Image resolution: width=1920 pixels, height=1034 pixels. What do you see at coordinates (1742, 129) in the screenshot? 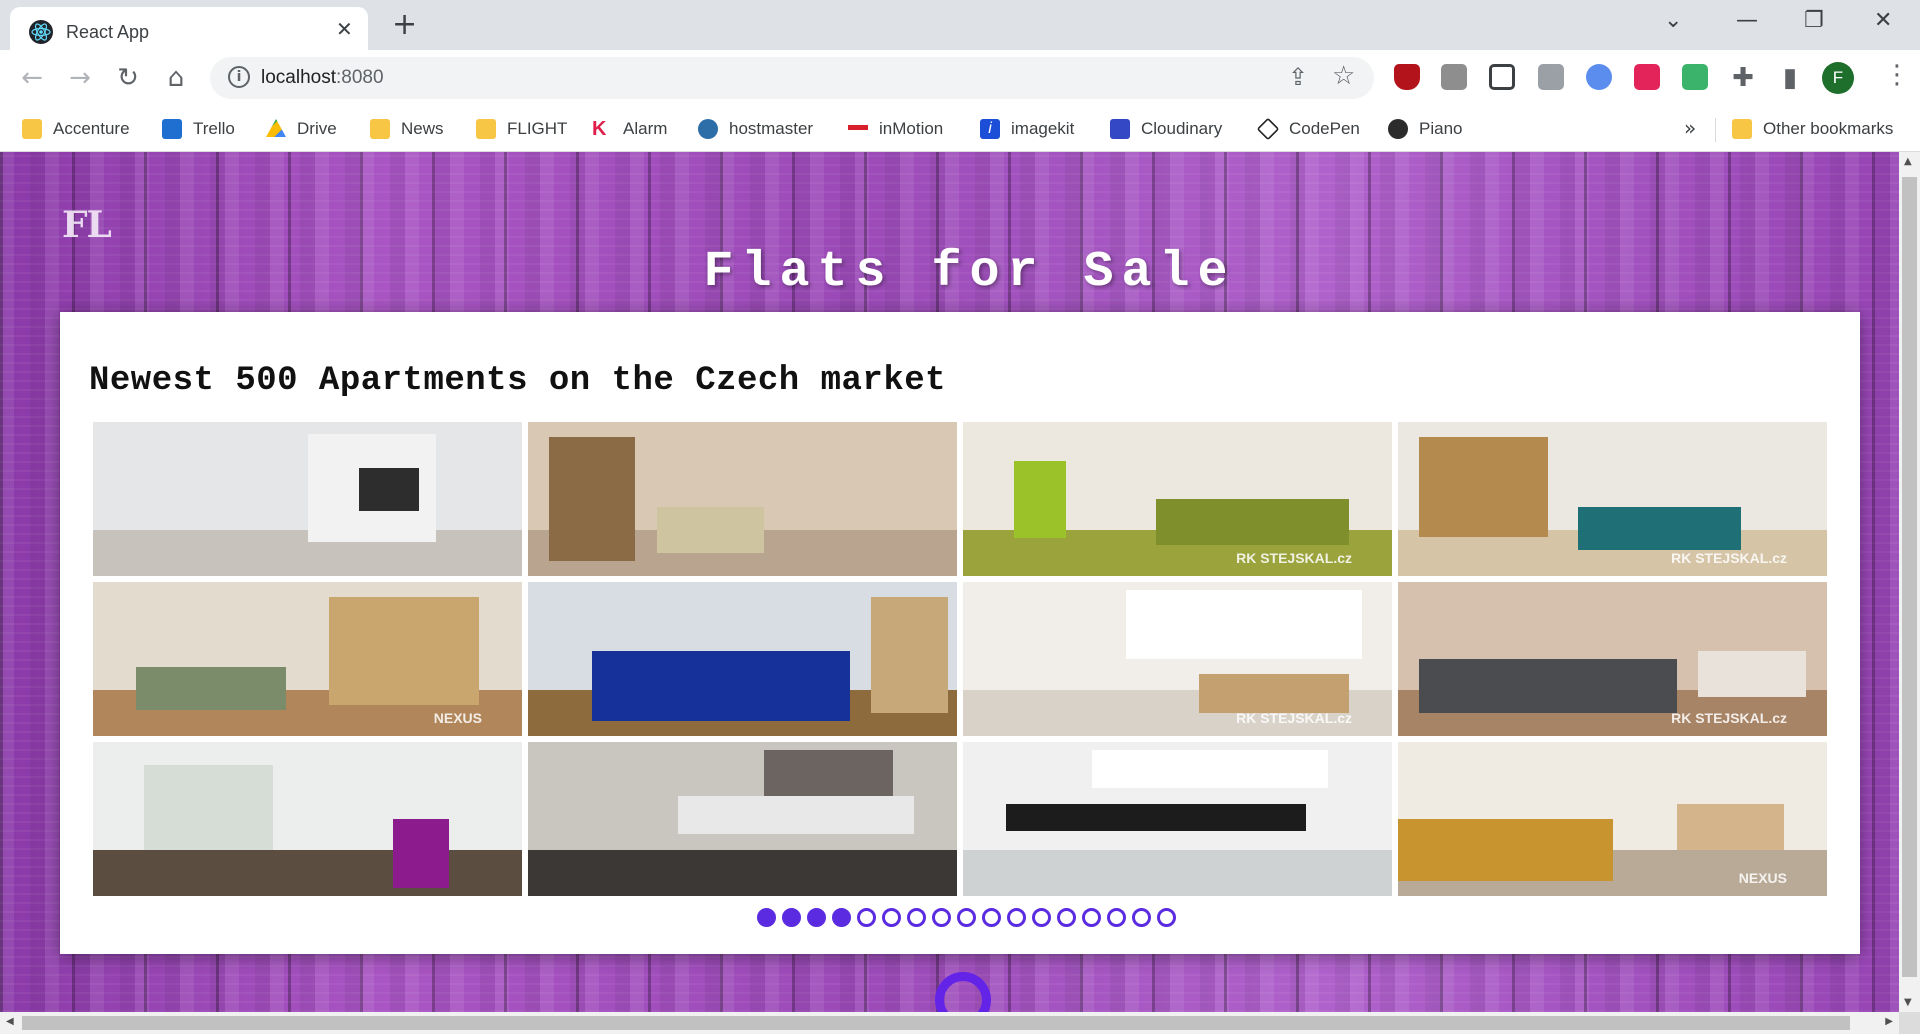
I see `folder-icon` at bounding box center [1742, 129].